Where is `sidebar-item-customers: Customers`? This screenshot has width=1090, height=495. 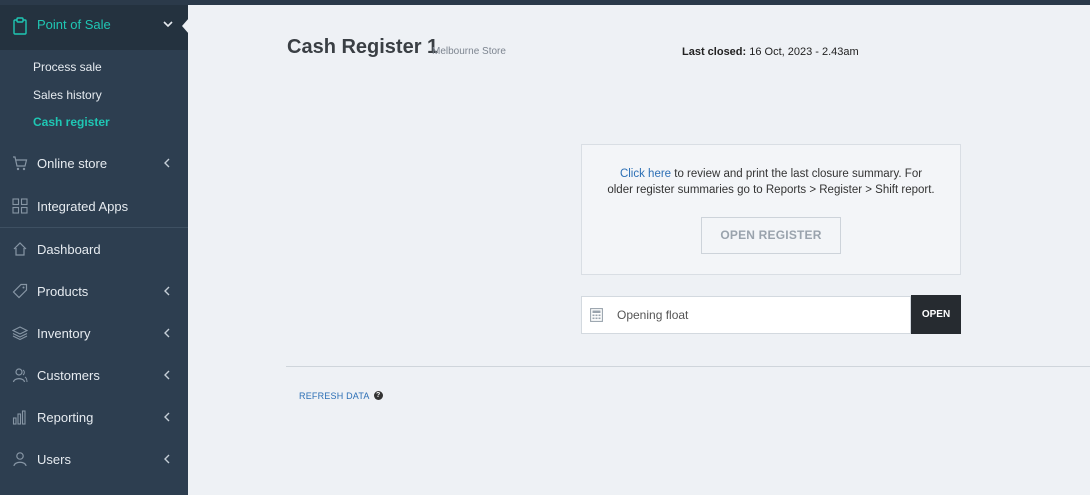
sidebar-item-customers: Customers is located at coordinates (94, 375).